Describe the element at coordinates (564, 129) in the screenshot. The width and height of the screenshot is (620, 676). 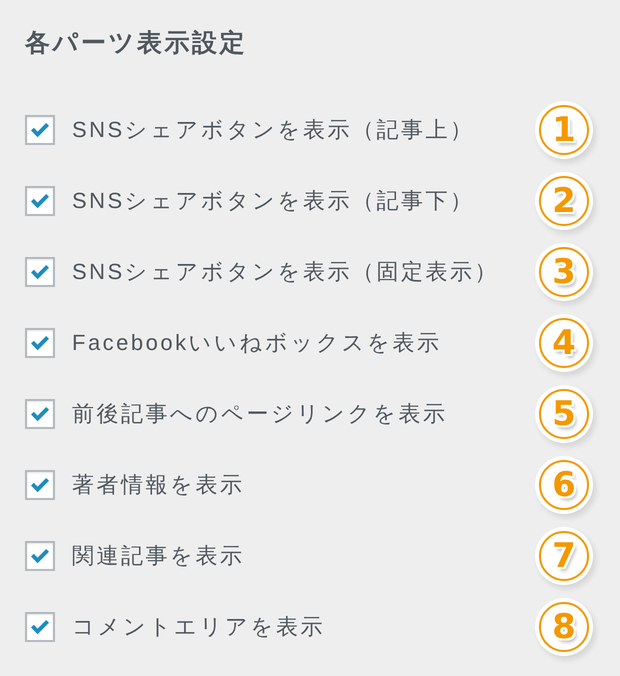
I see `number-badge: 1` at that location.